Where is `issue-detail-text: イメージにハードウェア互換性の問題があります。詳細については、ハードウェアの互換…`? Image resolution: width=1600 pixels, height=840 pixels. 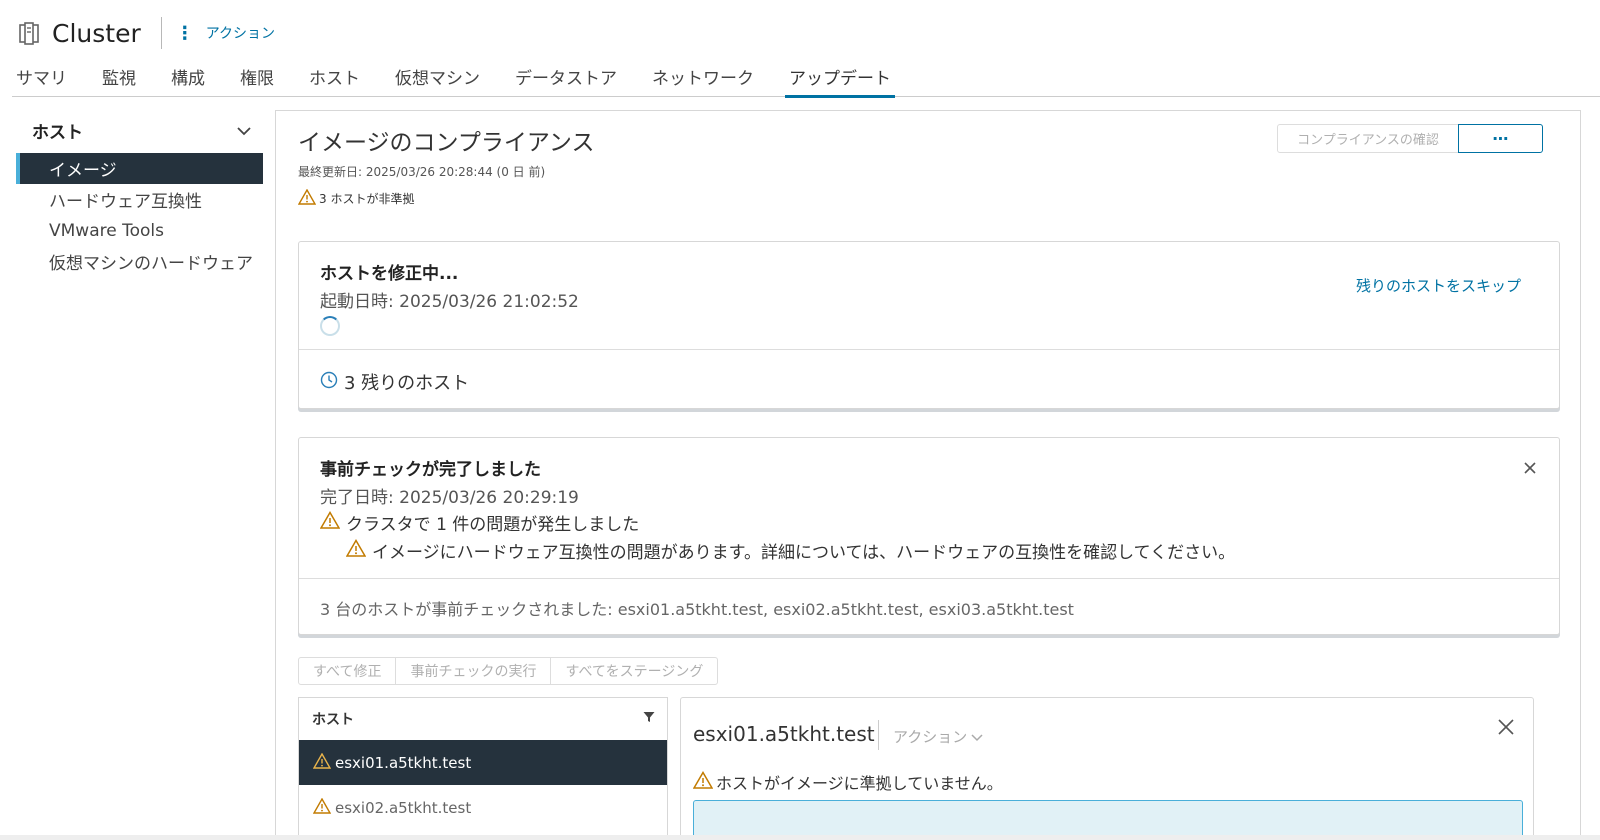 issue-detail-text: イメージにハードウェア互換性の問題があります。詳細については、ハードウェアの互換… is located at coordinates (804, 553).